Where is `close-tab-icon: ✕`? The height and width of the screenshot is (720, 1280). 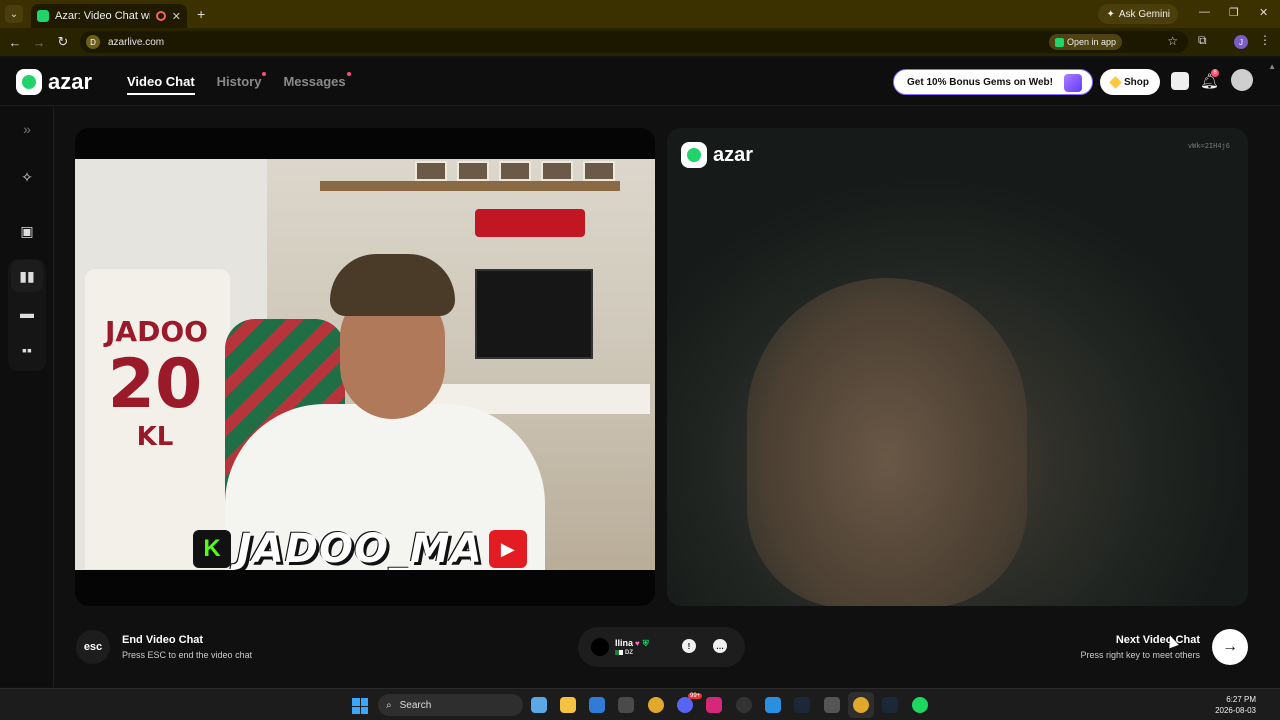
close-tab-icon: ✕ is located at coordinates (176, 16).